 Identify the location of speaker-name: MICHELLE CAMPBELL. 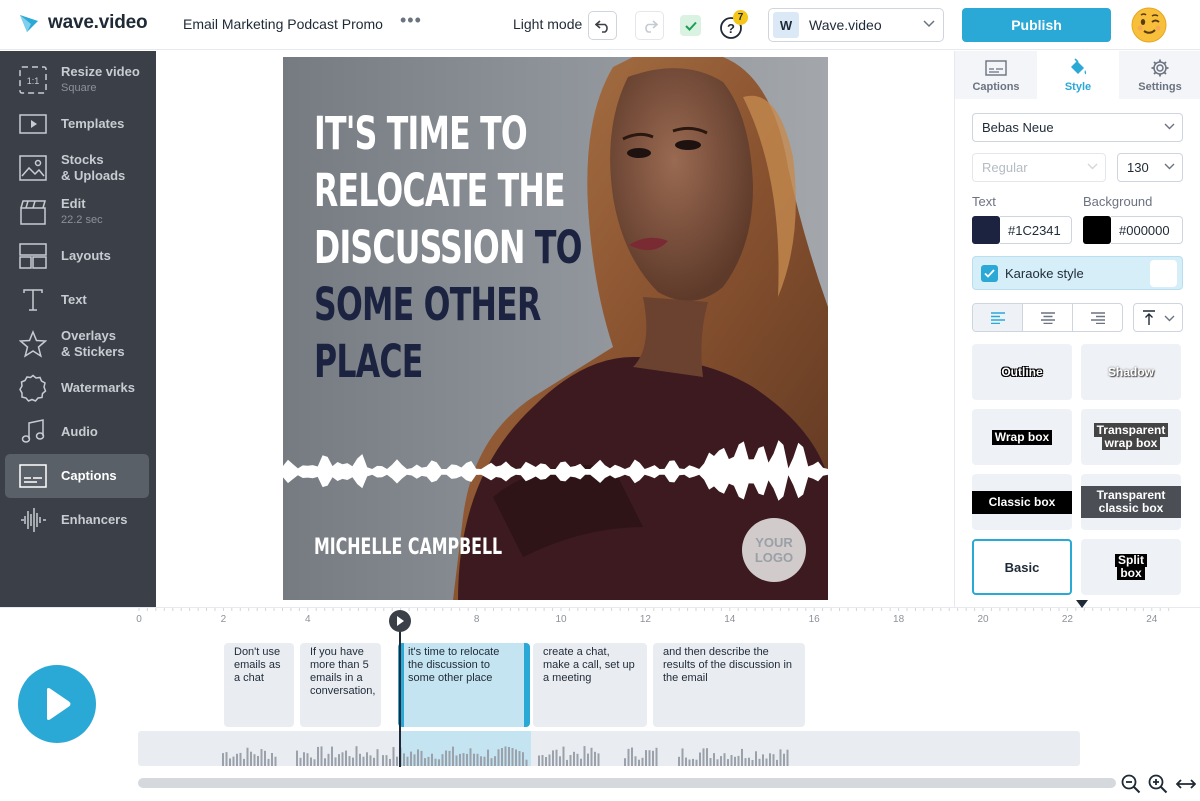
(408, 547).